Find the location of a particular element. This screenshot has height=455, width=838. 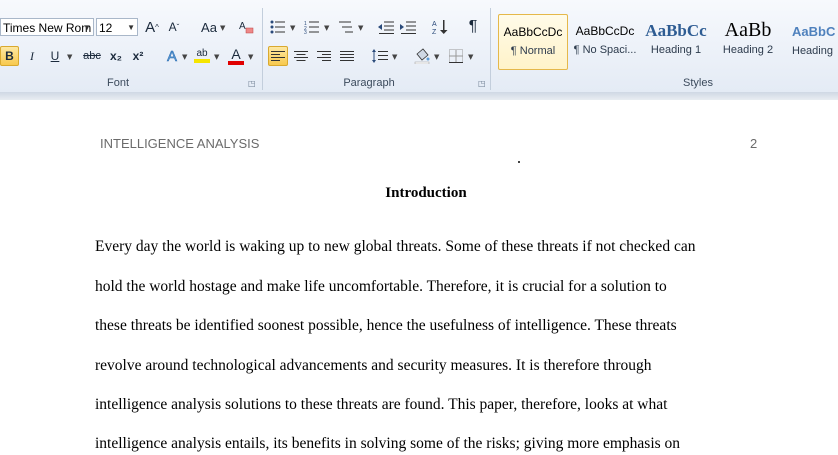

sort-button: AZ is located at coordinates (440, 27).